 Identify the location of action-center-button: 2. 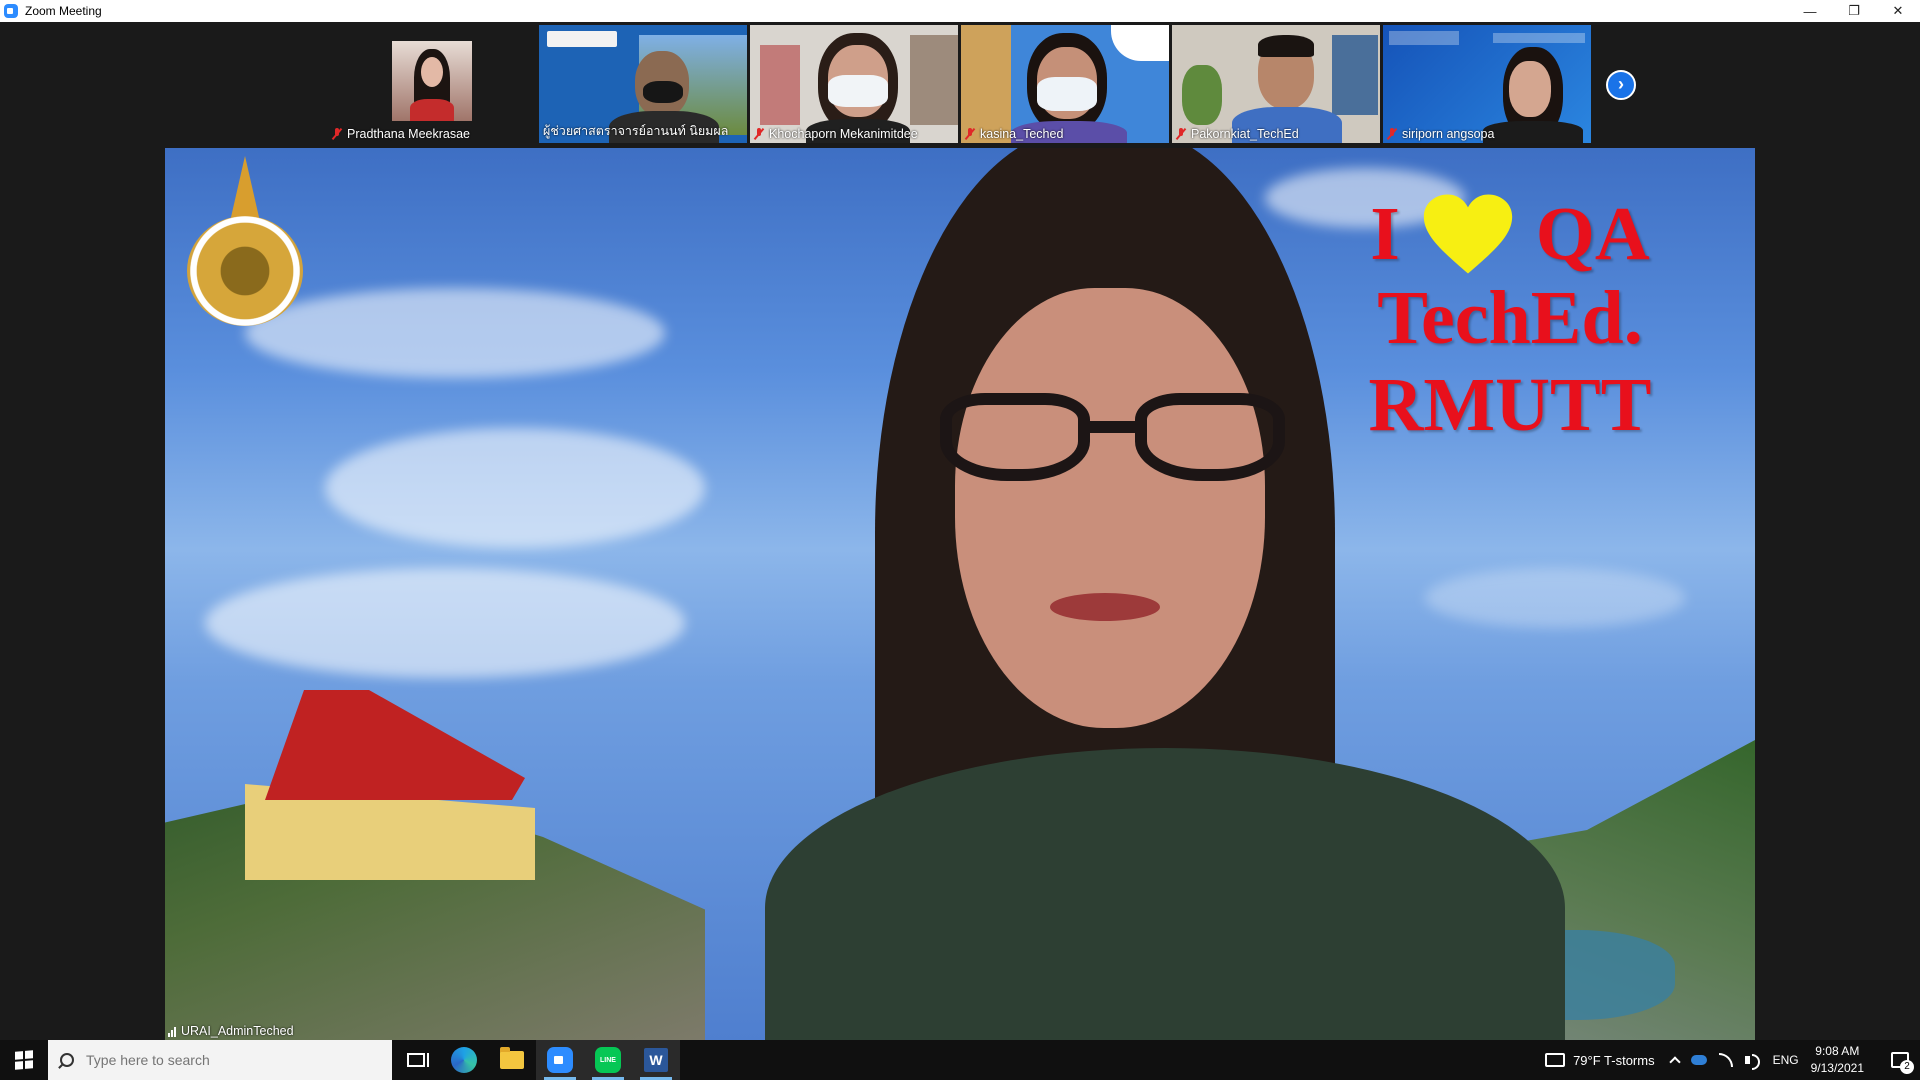
(1900, 1060).